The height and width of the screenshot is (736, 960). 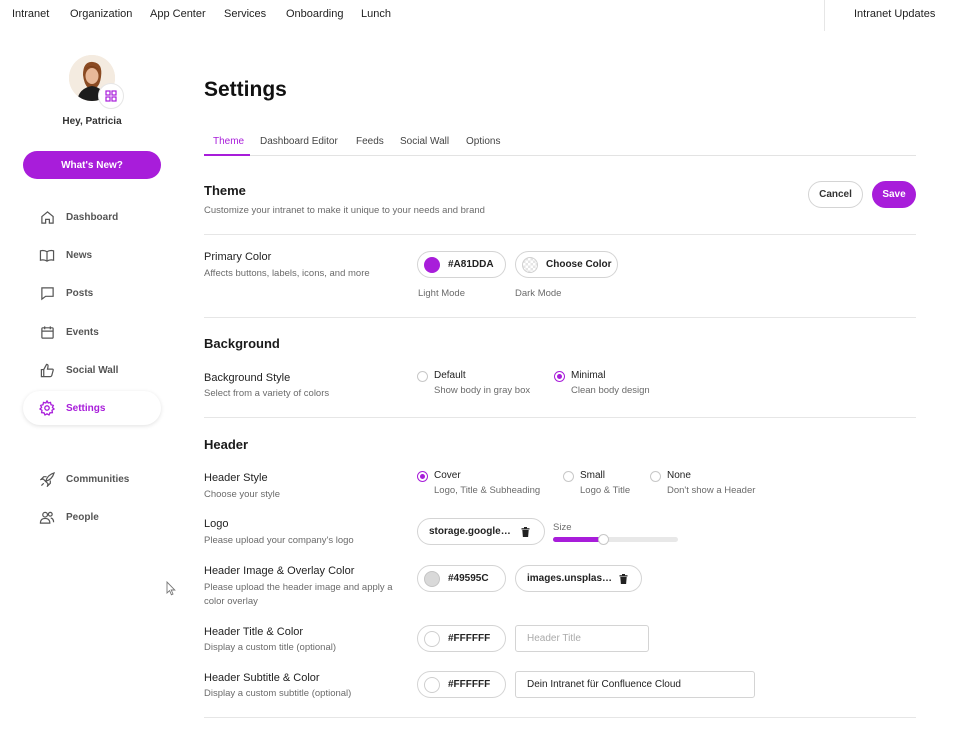 I want to click on sidebar-item-news: News, so click(x=92, y=255).